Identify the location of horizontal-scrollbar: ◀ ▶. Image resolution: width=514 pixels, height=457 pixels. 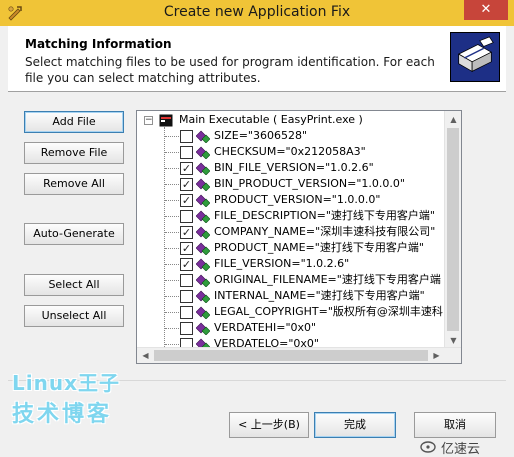
(299, 355).